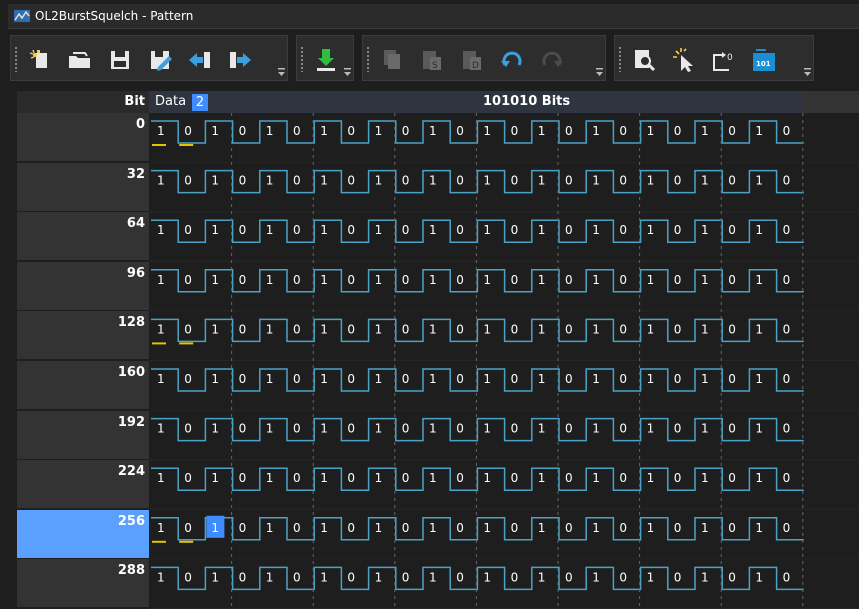 Image resolution: width=859 pixels, height=609 pixels. I want to click on paste-data-icon: D, so click(472, 60).